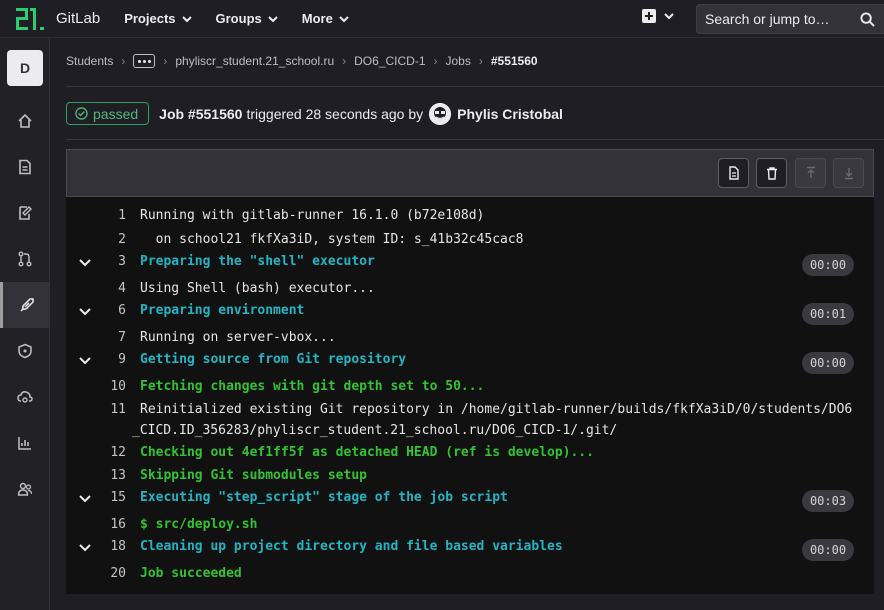 The width and height of the screenshot is (884, 610). Describe the element at coordinates (470, 265) in the screenshot. I see `log-section-header: 3 Preparing the "shell" executor 00:00` at that location.